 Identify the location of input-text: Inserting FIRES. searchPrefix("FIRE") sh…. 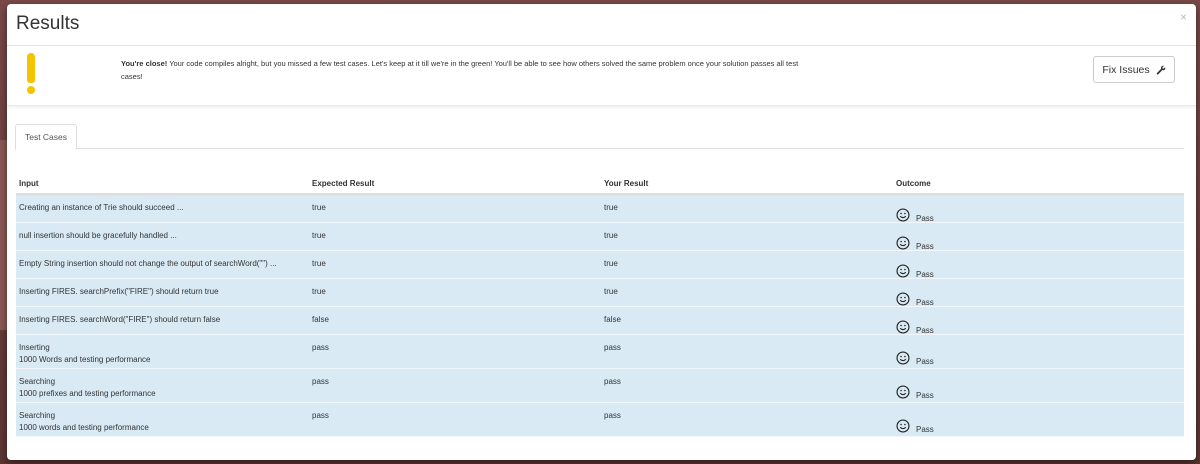
(119, 291).